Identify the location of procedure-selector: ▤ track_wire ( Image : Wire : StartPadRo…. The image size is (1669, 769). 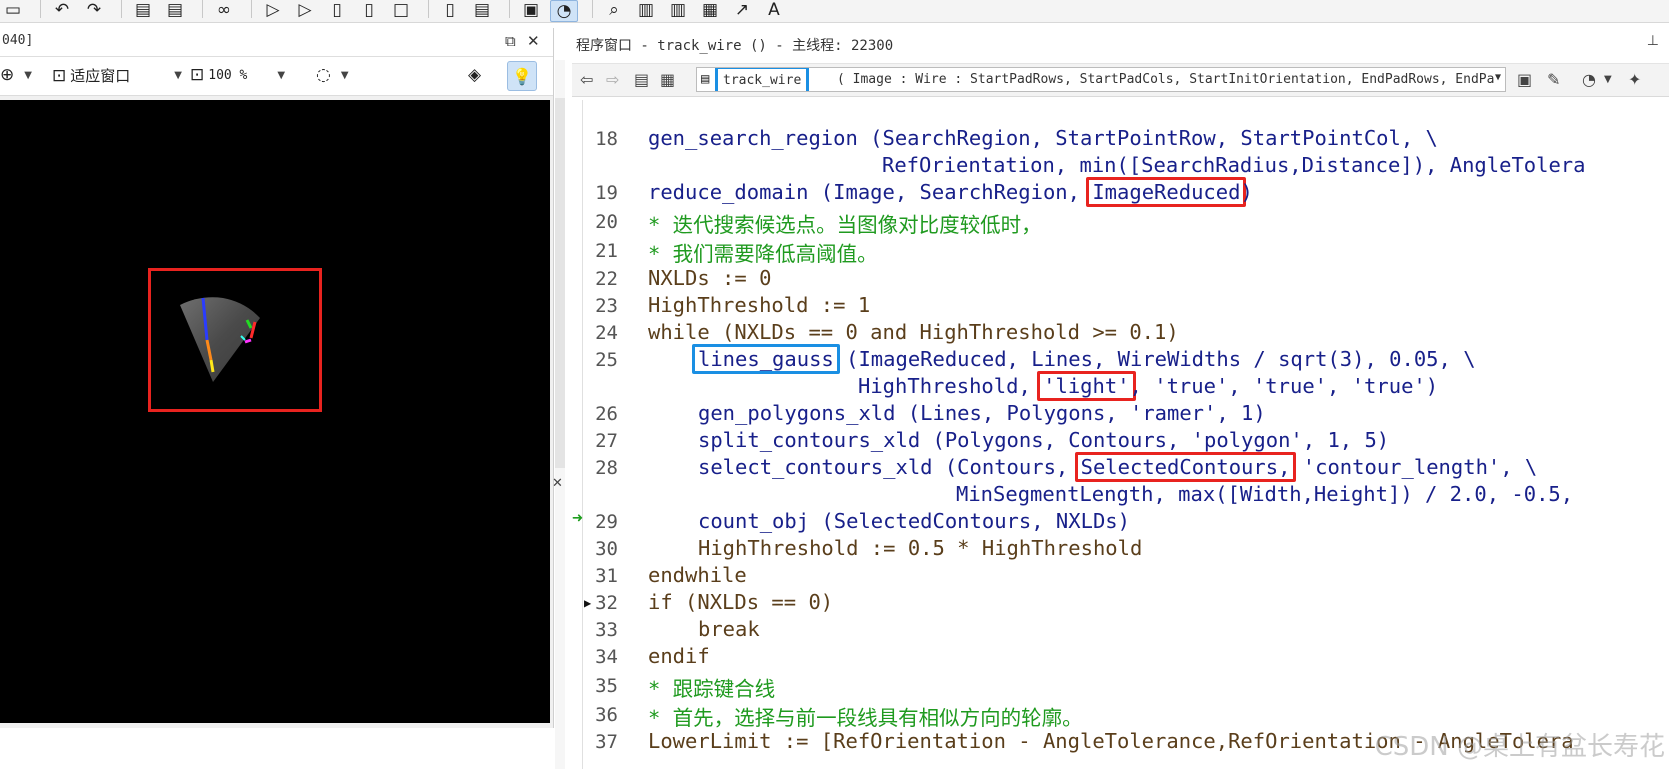
(1101, 79).